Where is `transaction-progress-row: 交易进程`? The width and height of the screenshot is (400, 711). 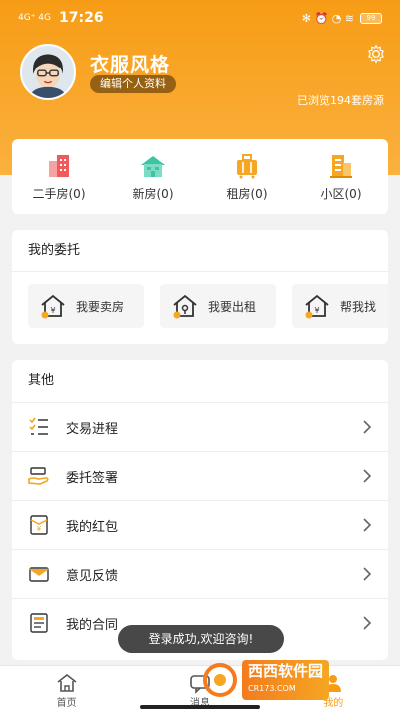
transaction-progress-row: 交易进程 is located at coordinates (200, 426).